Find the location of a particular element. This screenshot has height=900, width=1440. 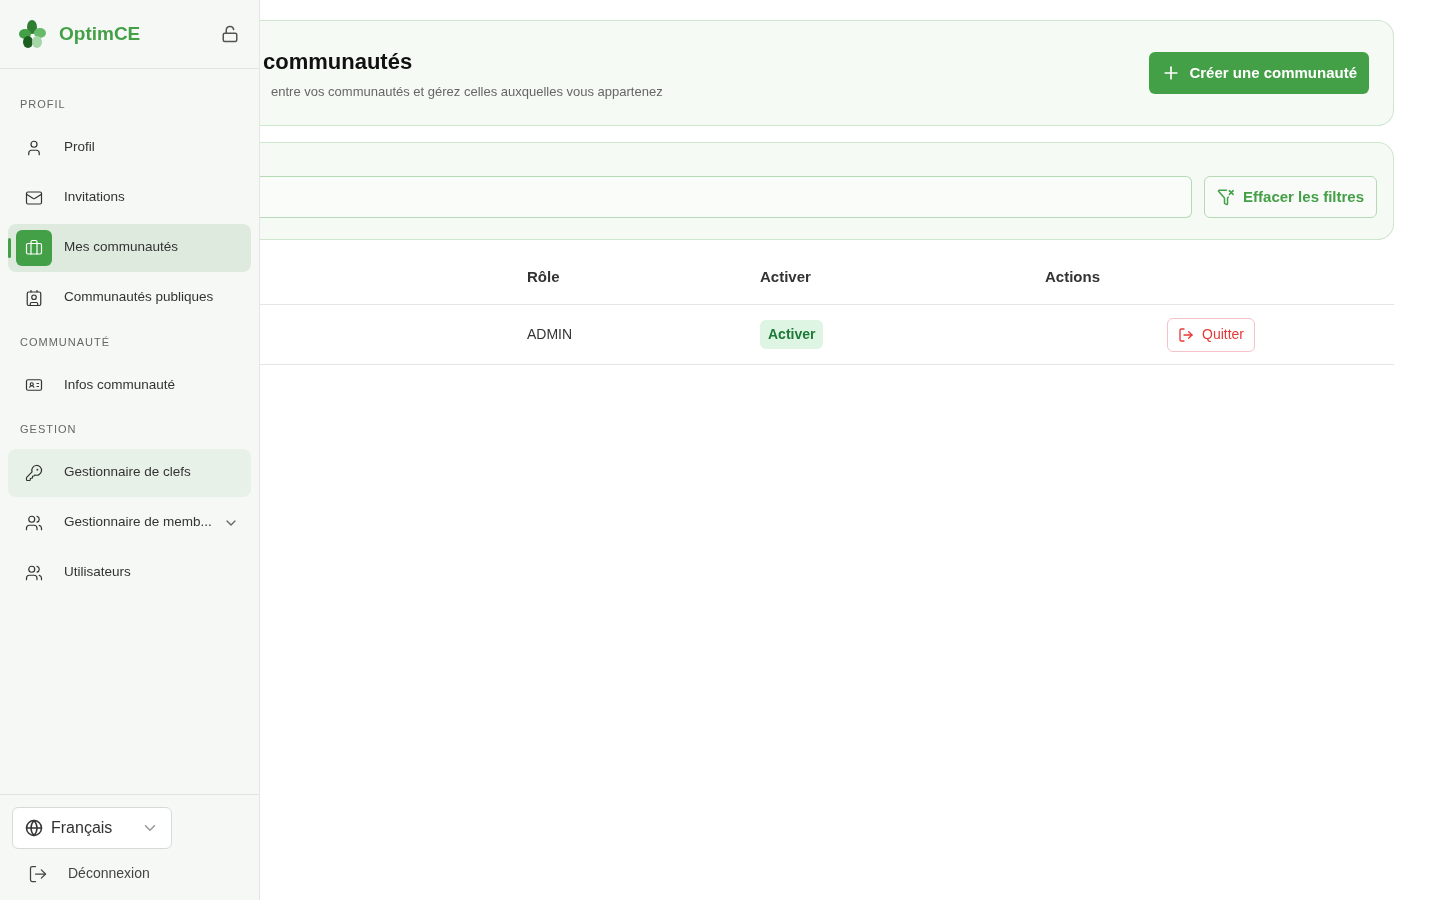

briefcase-icon is located at coordinates (34, 247).